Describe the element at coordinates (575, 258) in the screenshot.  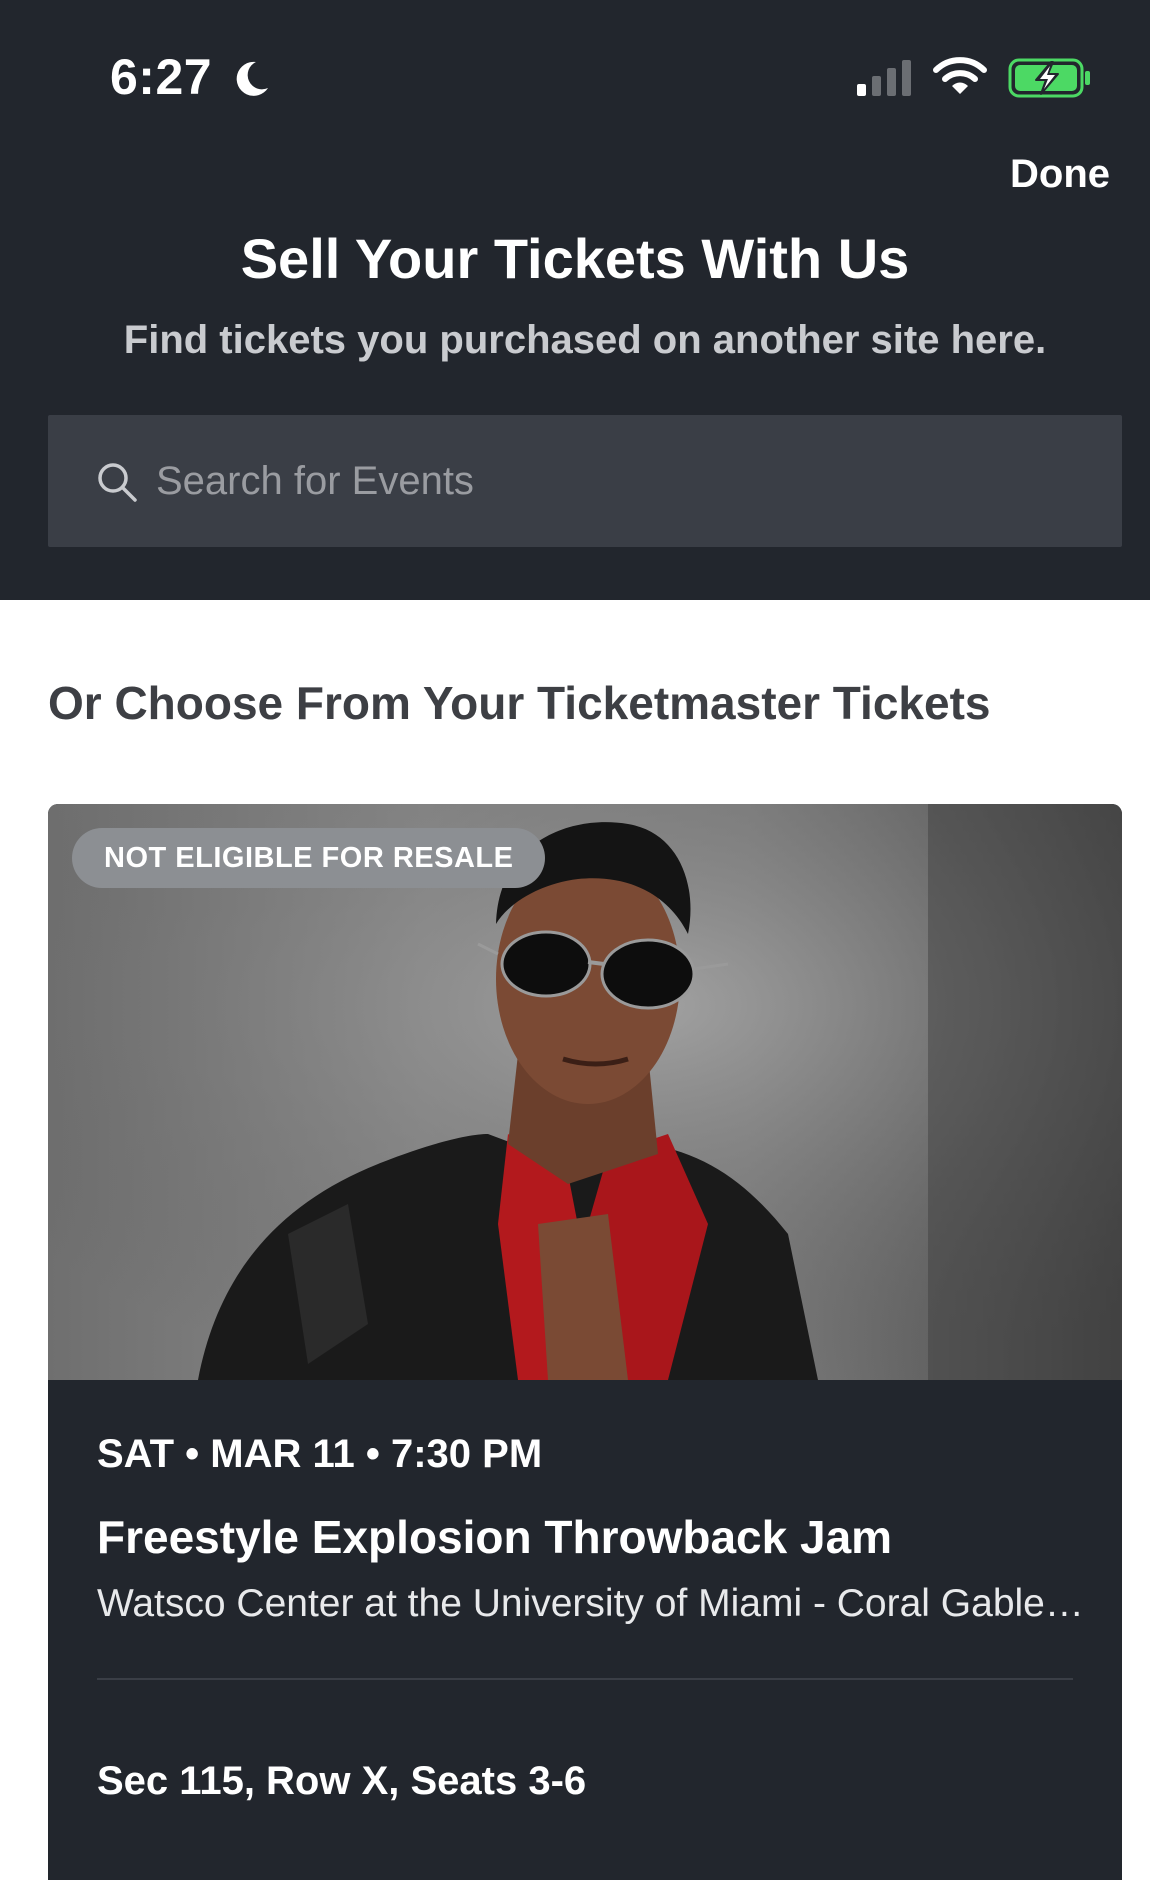
I see `page-title: Sell Your Tickets With Us` at that location.